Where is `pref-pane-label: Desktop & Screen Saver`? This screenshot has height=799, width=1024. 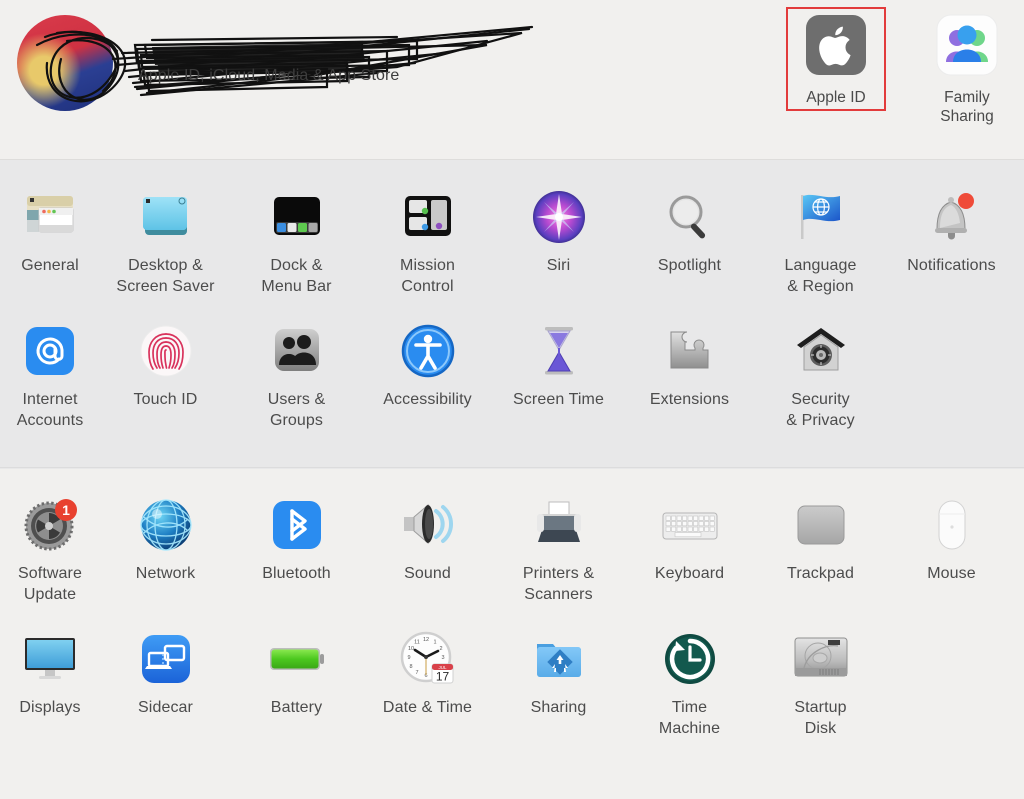 pref-pane-label: Desktop & Screen Saver is located at coordinates (165, 276).